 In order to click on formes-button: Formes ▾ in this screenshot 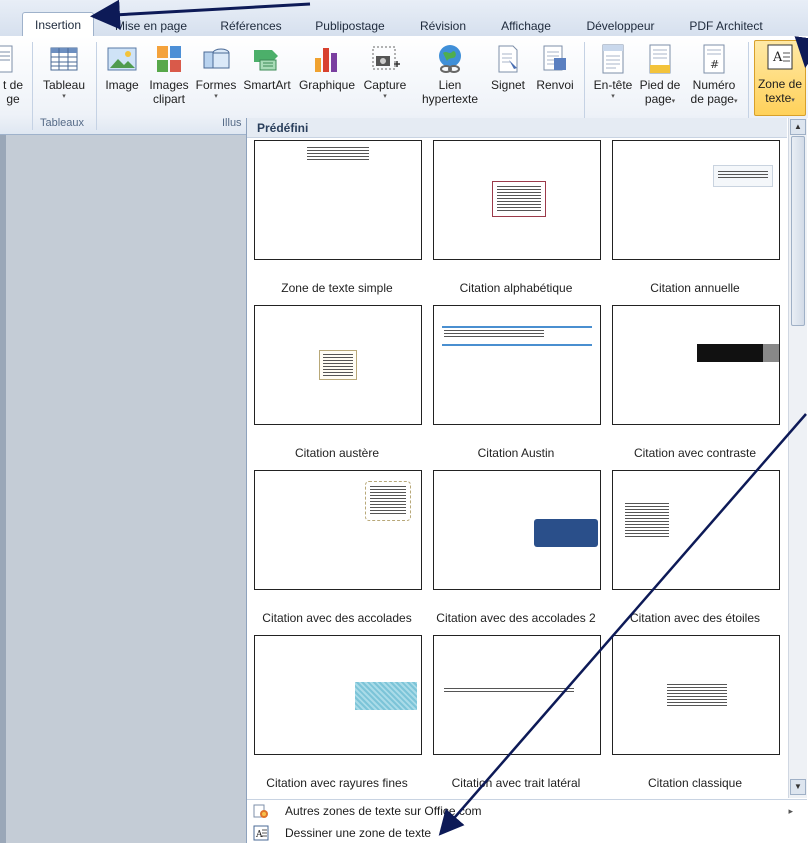, I will do `click(216, 72)`.